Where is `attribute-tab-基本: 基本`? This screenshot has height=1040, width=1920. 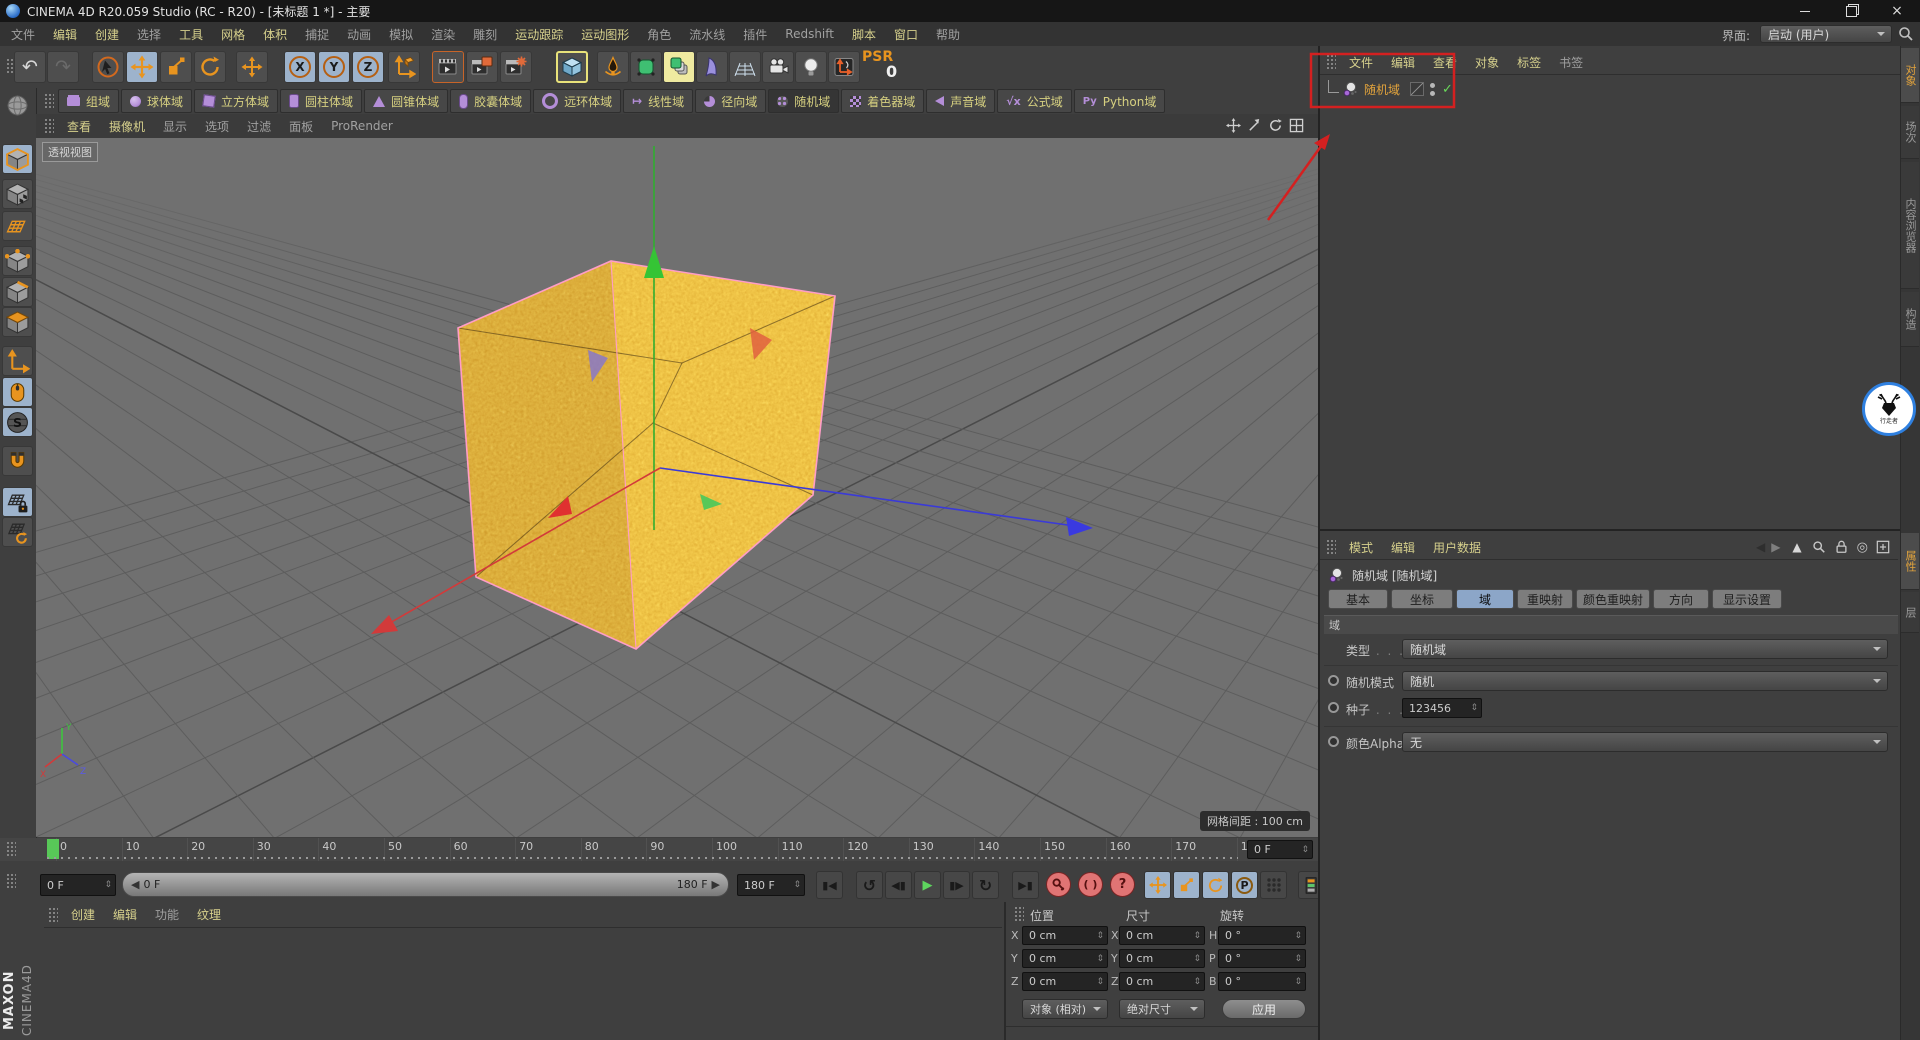 attribute-tab-基本: 基本 is located at coordinates (1358, 599).